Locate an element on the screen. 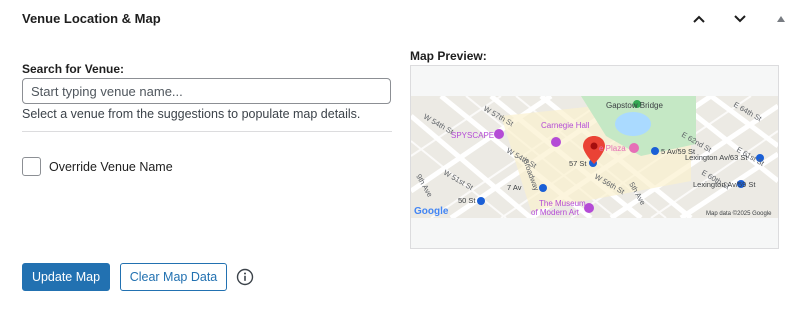 The width and height of the screenshot is (800, 313). search-input is located at coordinates (206, 91).